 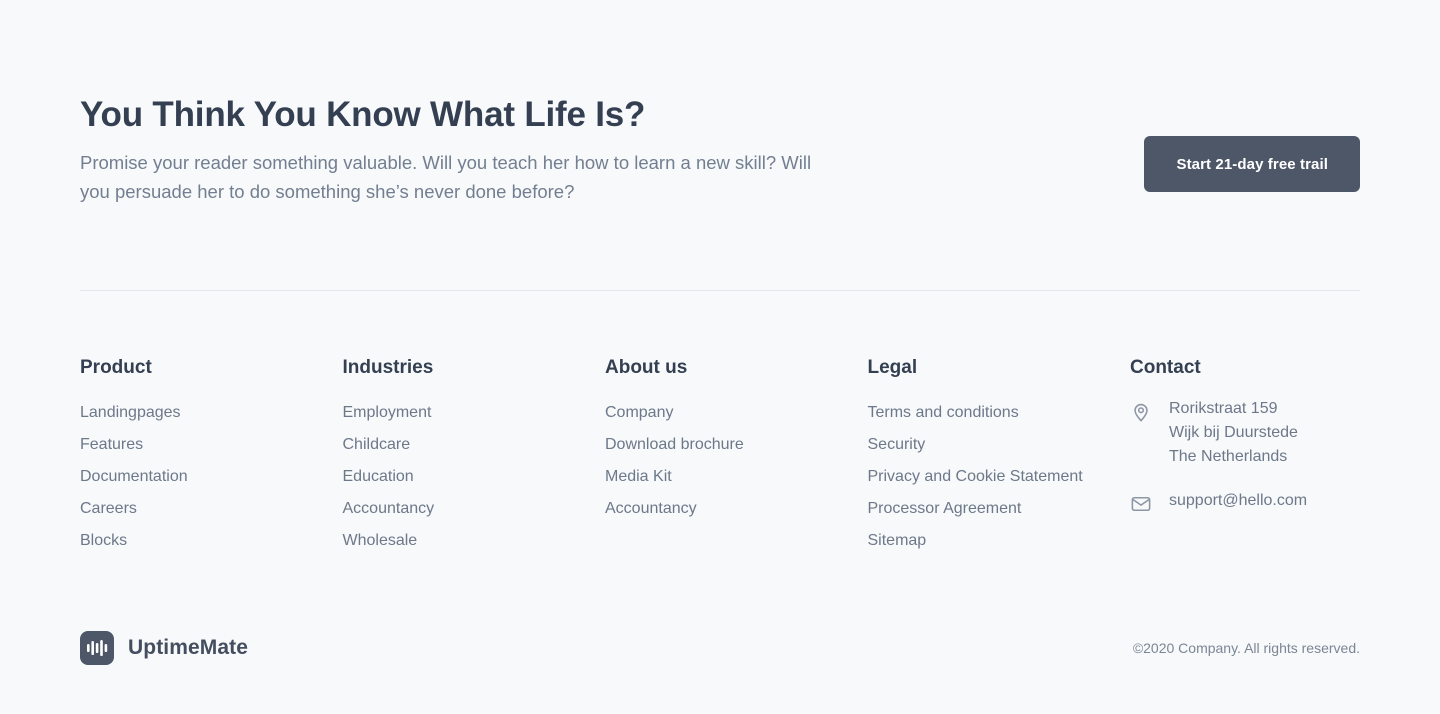 I want to click on list-item: Security, so click(x=999, y=445).